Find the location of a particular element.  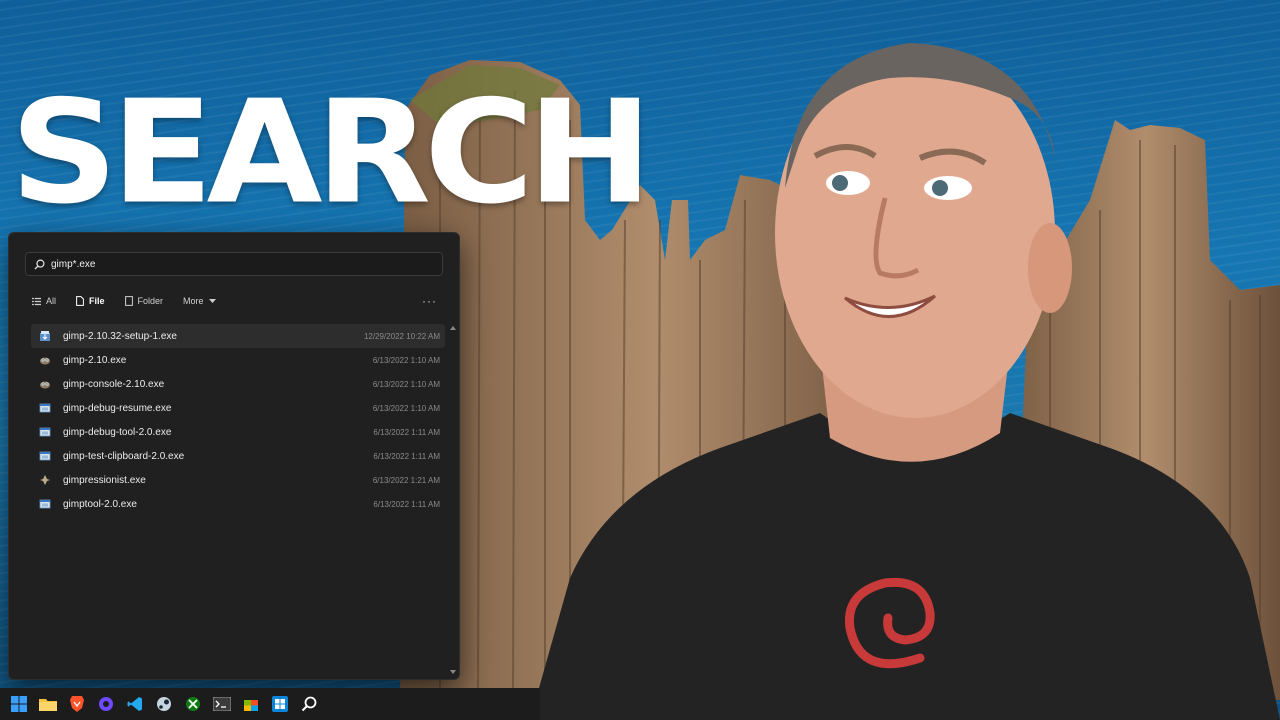

filter-all: All is located at coordinates (44, 301).